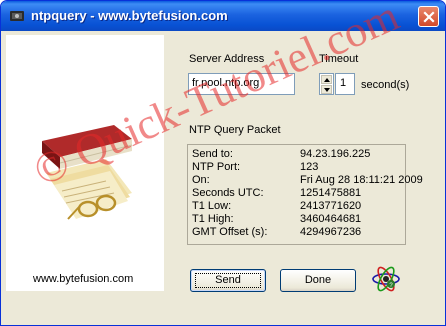 The height and width of the screenshot is (326, 446). I want to click on close-button, so click(428, 16).